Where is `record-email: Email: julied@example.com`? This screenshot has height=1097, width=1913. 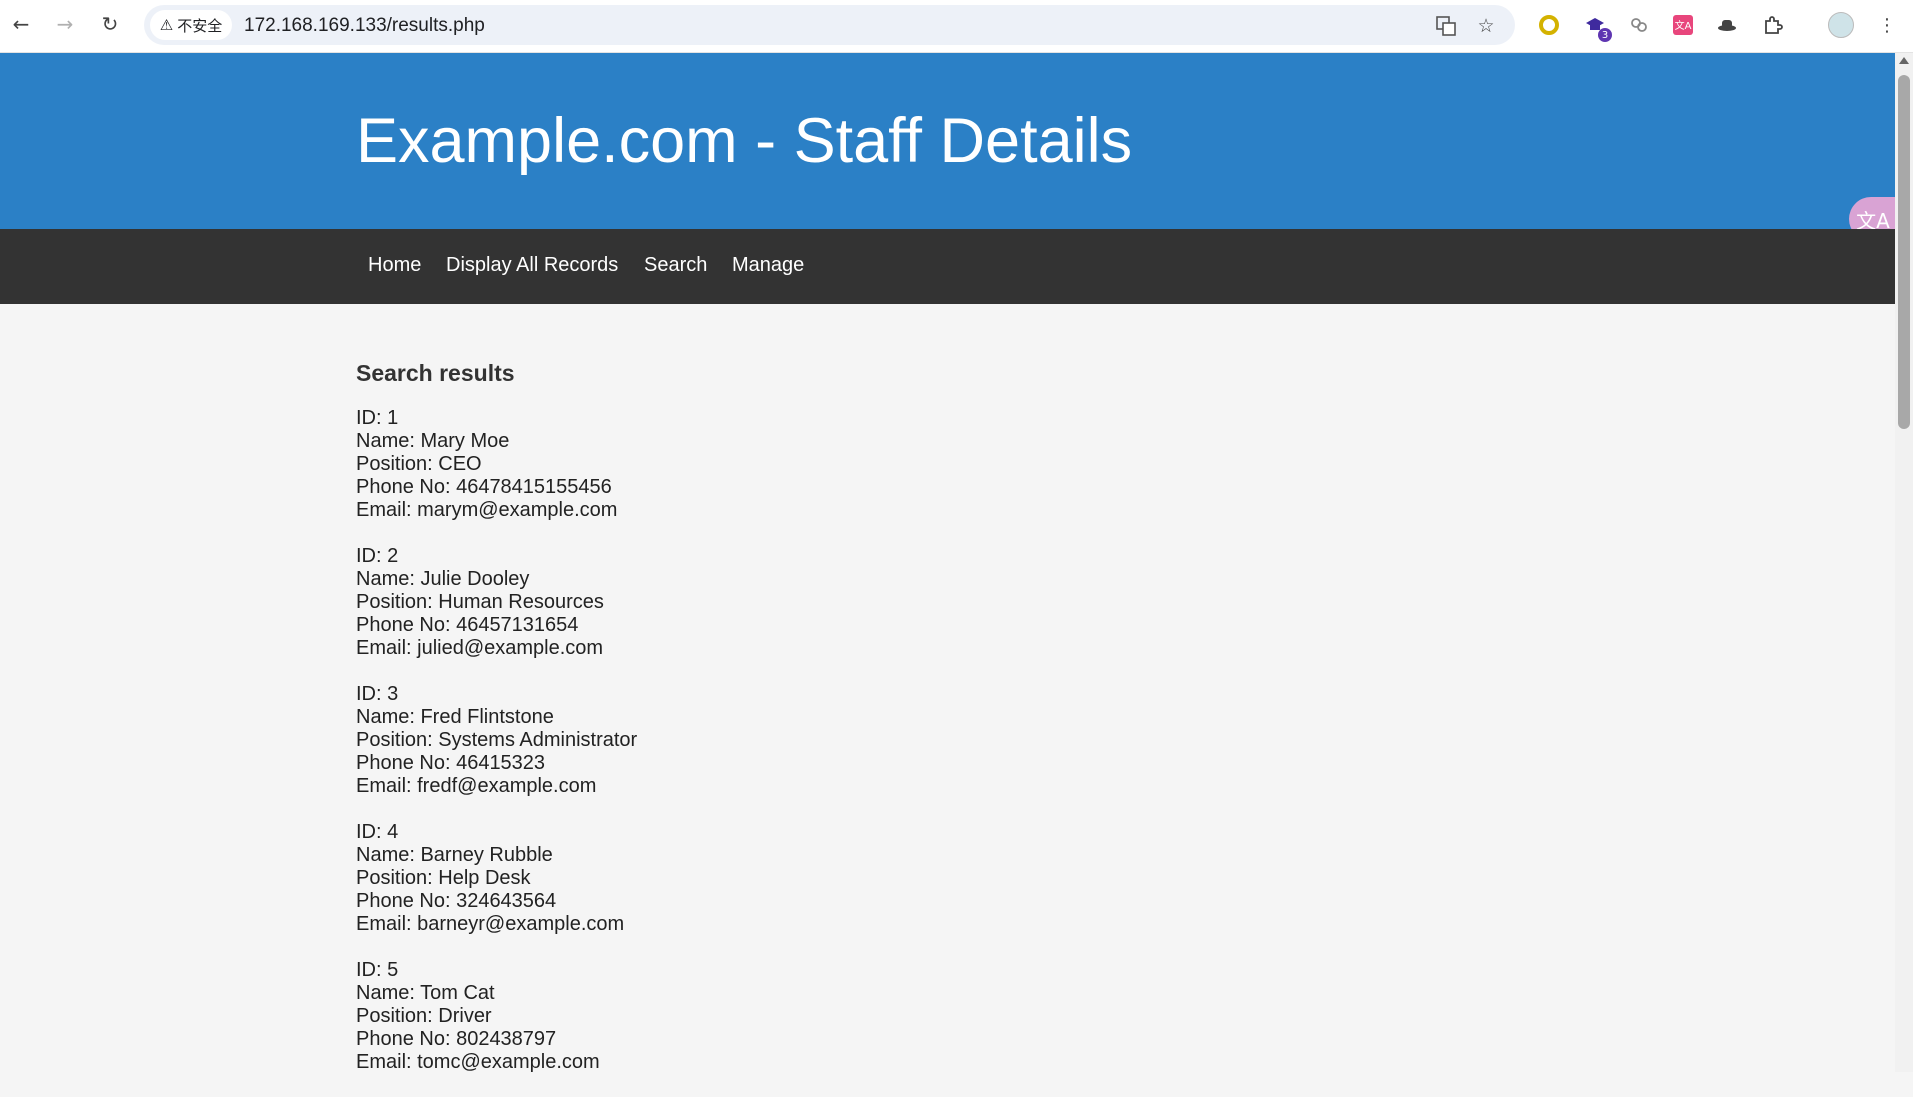 record-email: Email: julied@example.com is located at coordinates (480, 648).